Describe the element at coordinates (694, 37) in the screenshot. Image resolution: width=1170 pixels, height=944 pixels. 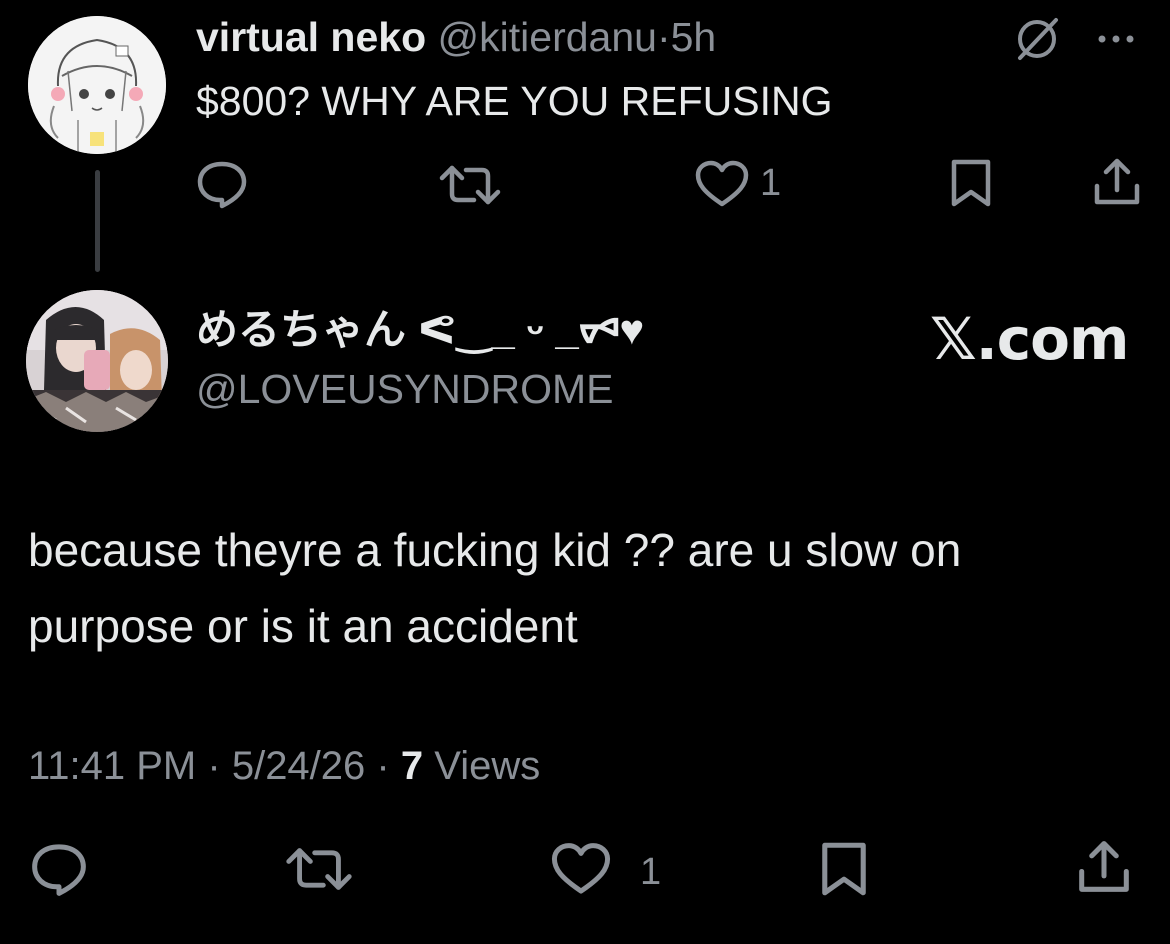
I see `parent-timestamp: 5h` at that location.